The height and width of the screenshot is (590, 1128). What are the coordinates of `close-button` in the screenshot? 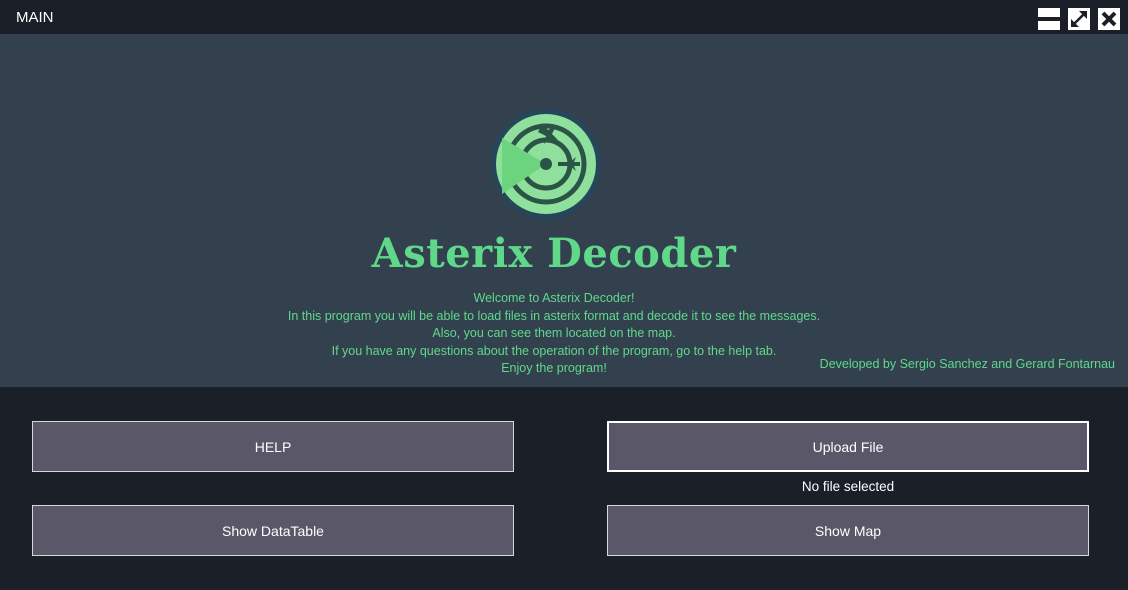 It's located at (1109, 19).